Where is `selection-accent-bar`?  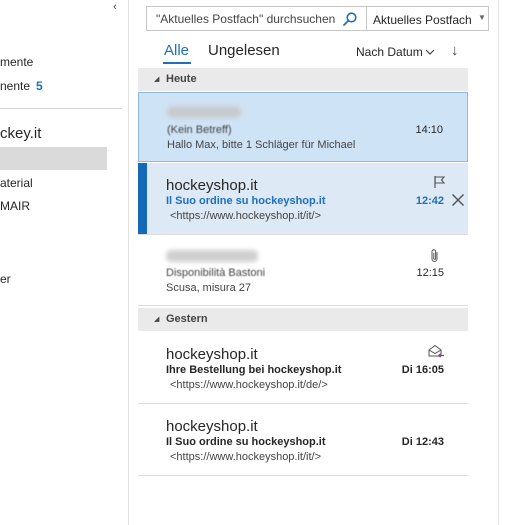
selection-accent-bar is located at coordinates (142, 199).